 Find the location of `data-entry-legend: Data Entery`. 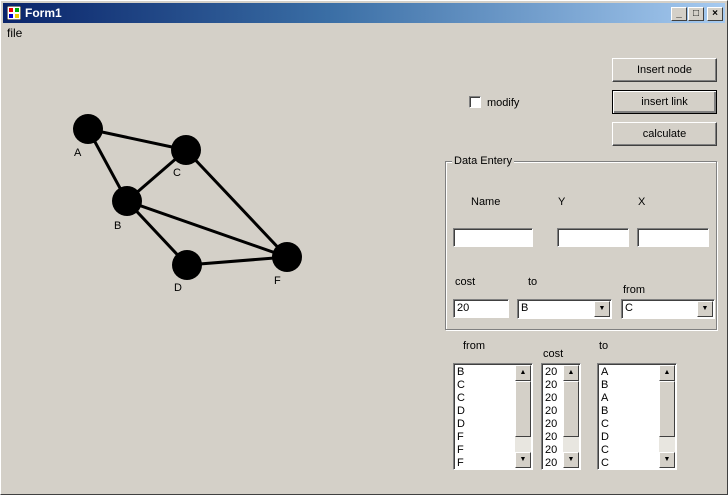

data-entry-legend: Data Entery is located at coordinates (483, 161).